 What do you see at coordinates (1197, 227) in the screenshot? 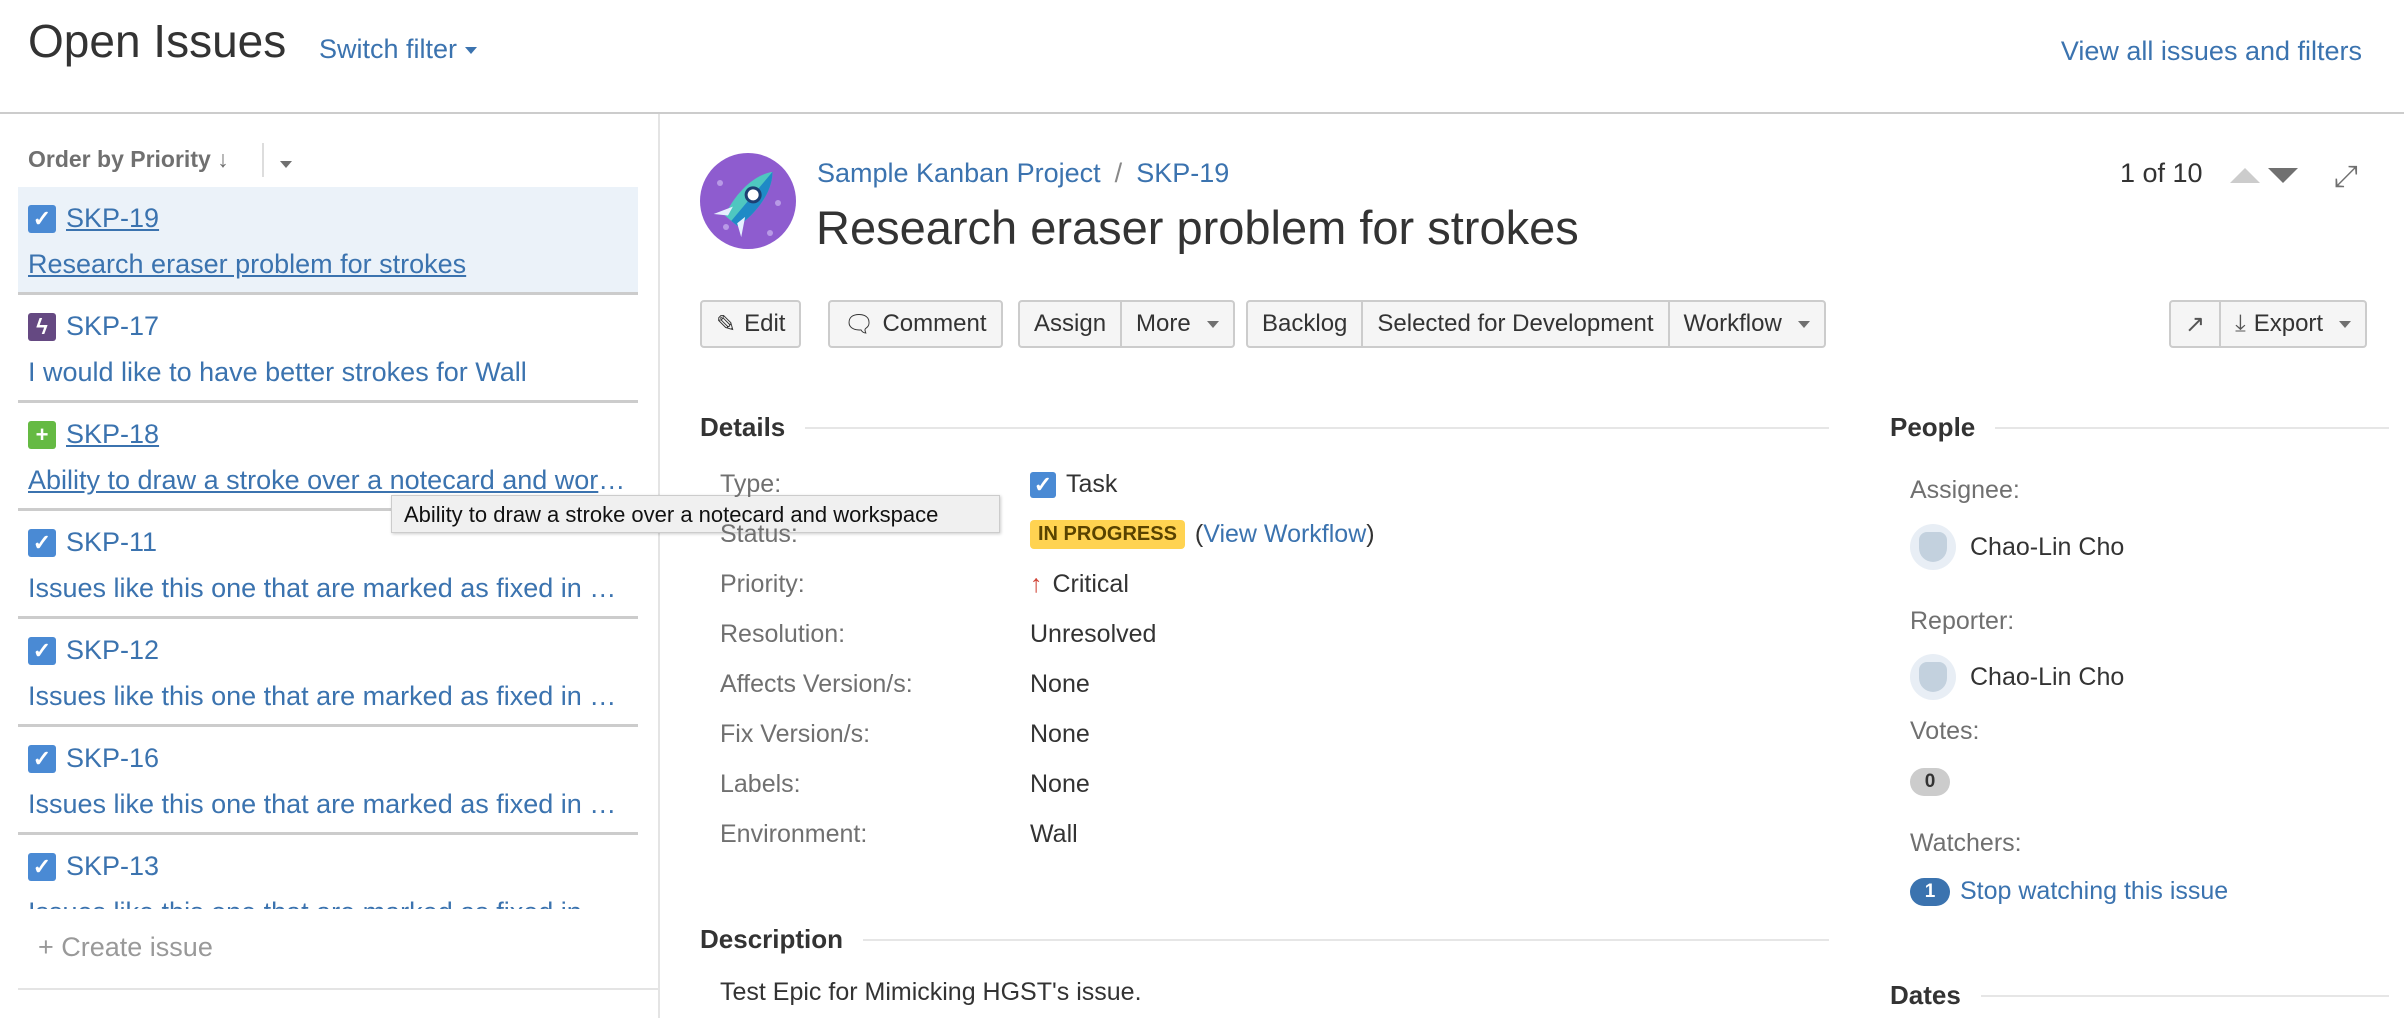
I see `issue-title: Research eraser problem for strokes` at bounding box center [1197, 227].